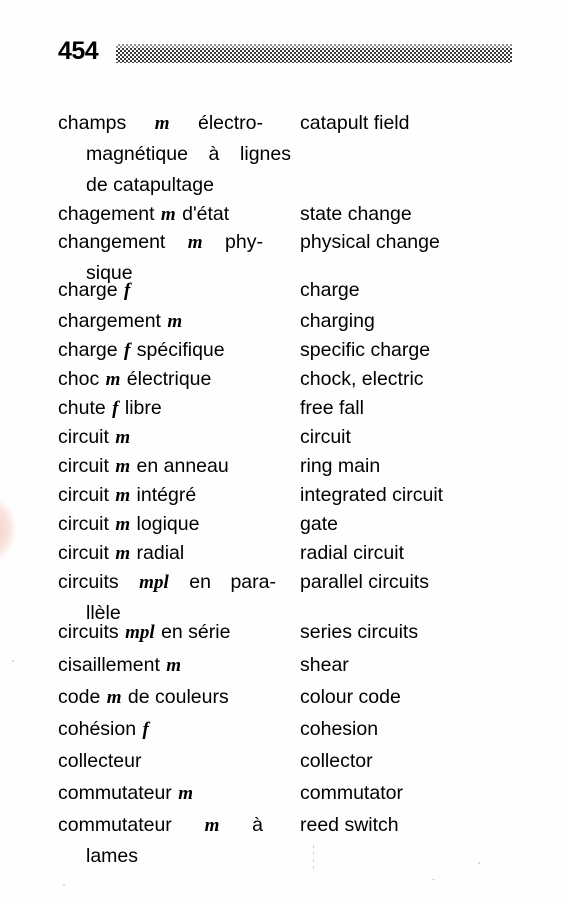  What do you see at coordinates (265, 154) in the screenshot?
I see `headword-token: lignes` at bounding box center [265, 154].